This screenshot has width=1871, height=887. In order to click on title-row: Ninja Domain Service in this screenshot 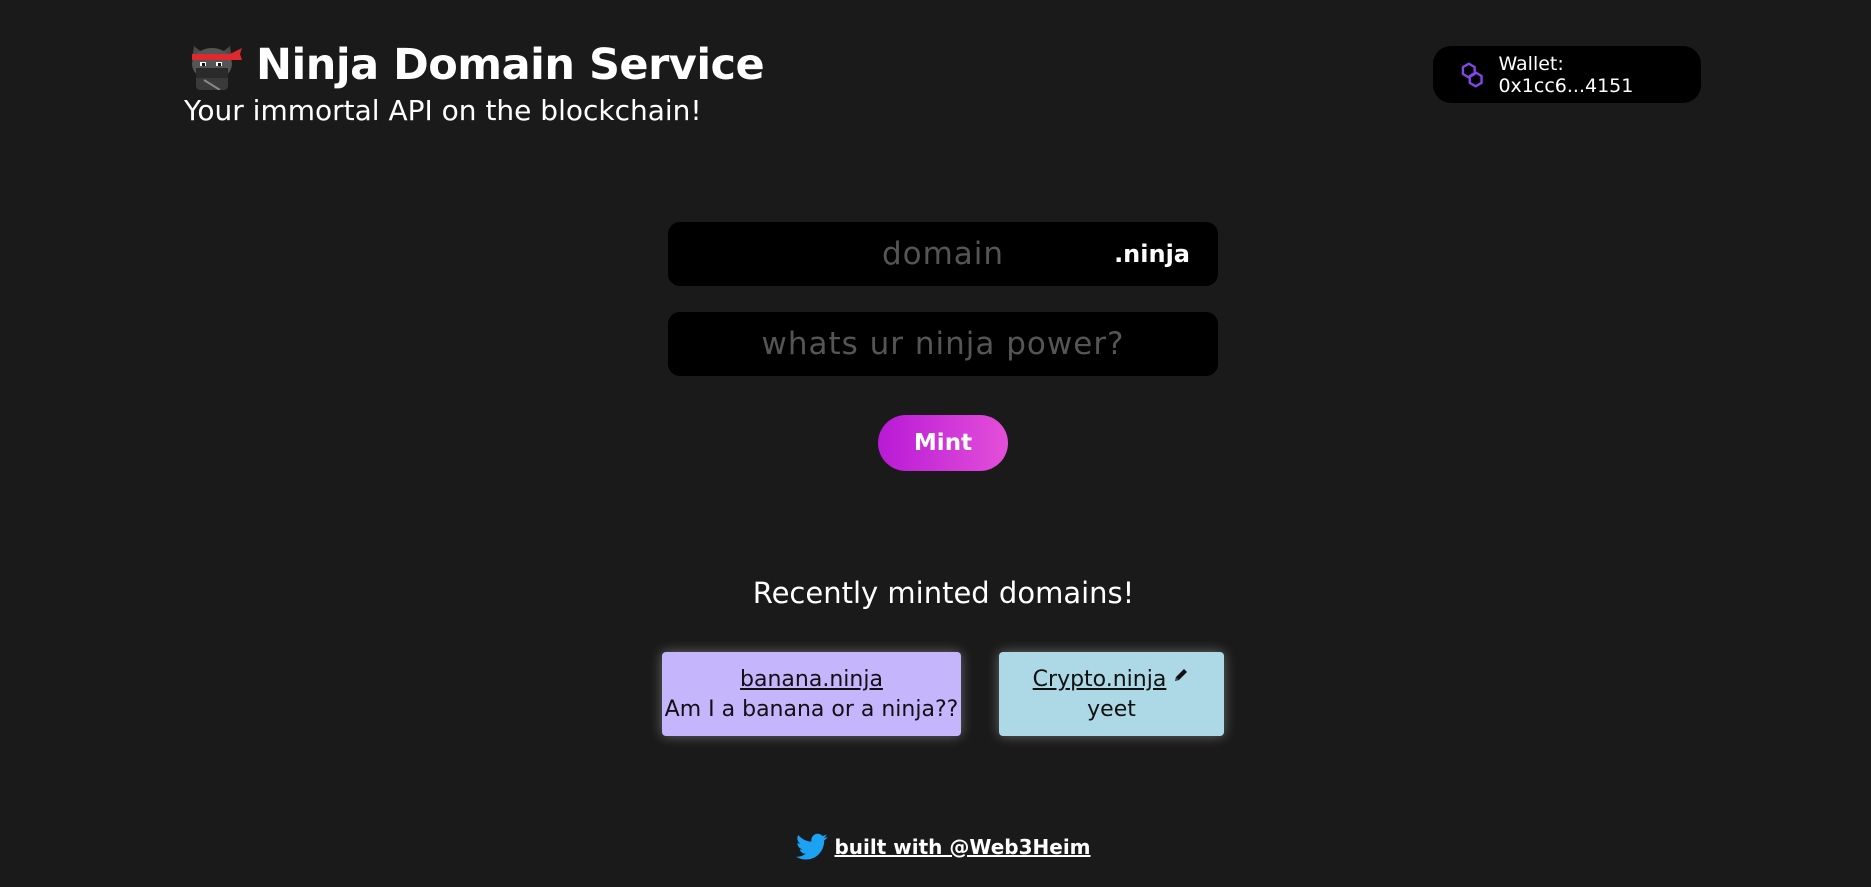, I will do `click(475, 65)`.